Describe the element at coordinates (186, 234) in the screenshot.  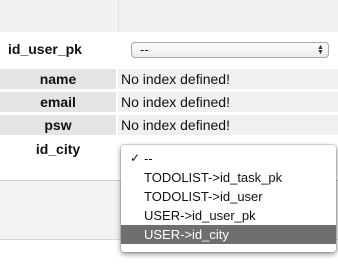
I see `dropdown-option-label: USER->id_city` at that location.